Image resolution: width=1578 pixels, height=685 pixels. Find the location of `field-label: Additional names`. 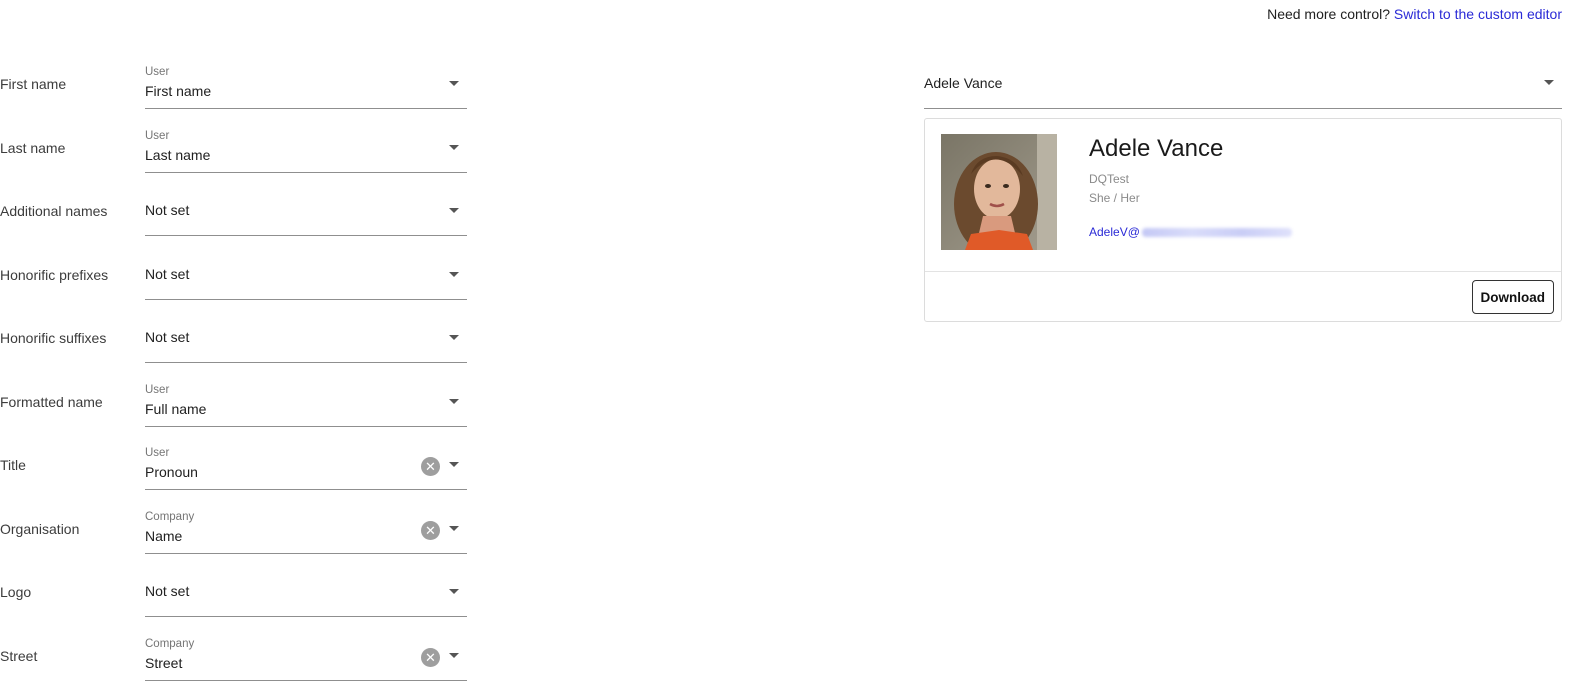

field-label: Additional names is located at coordinates (53, 211).